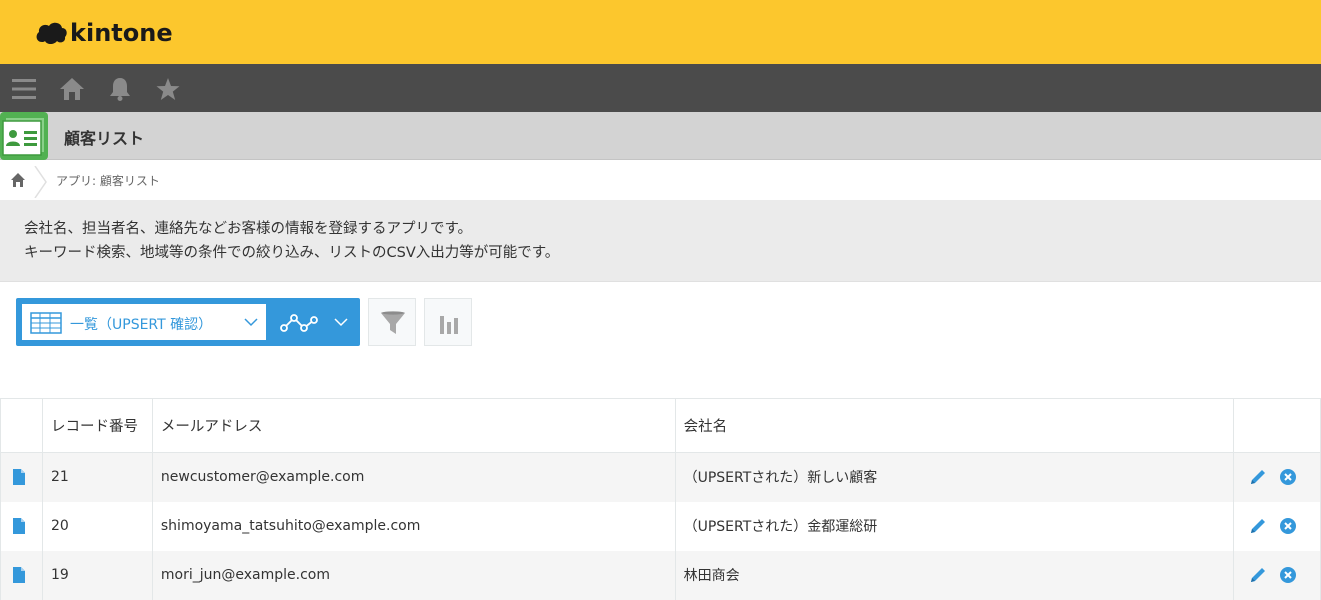  Describe the element at coordinates (660, 180) in the screenshot. I see `breadcrumb: アプリ: 顧客リスト` at that location.